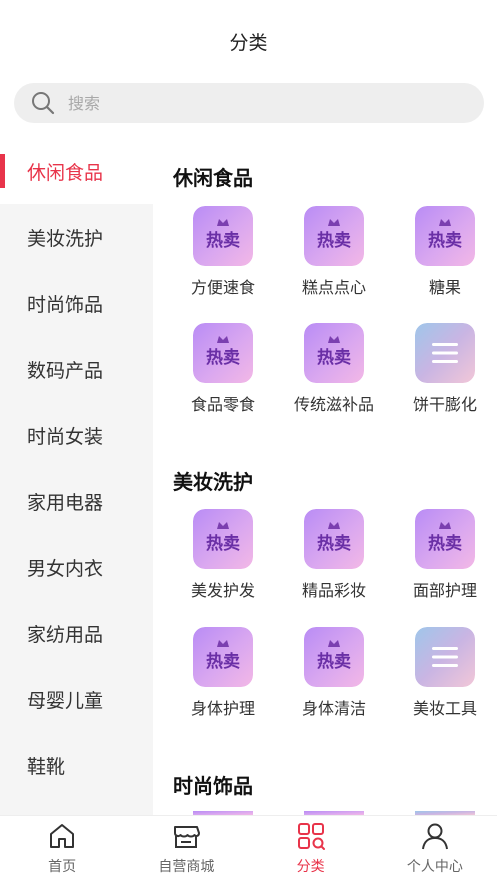 This screenshot has height=883, width=497. I want to click on grid-item: 热卖 面部护理, so click(443, 555).